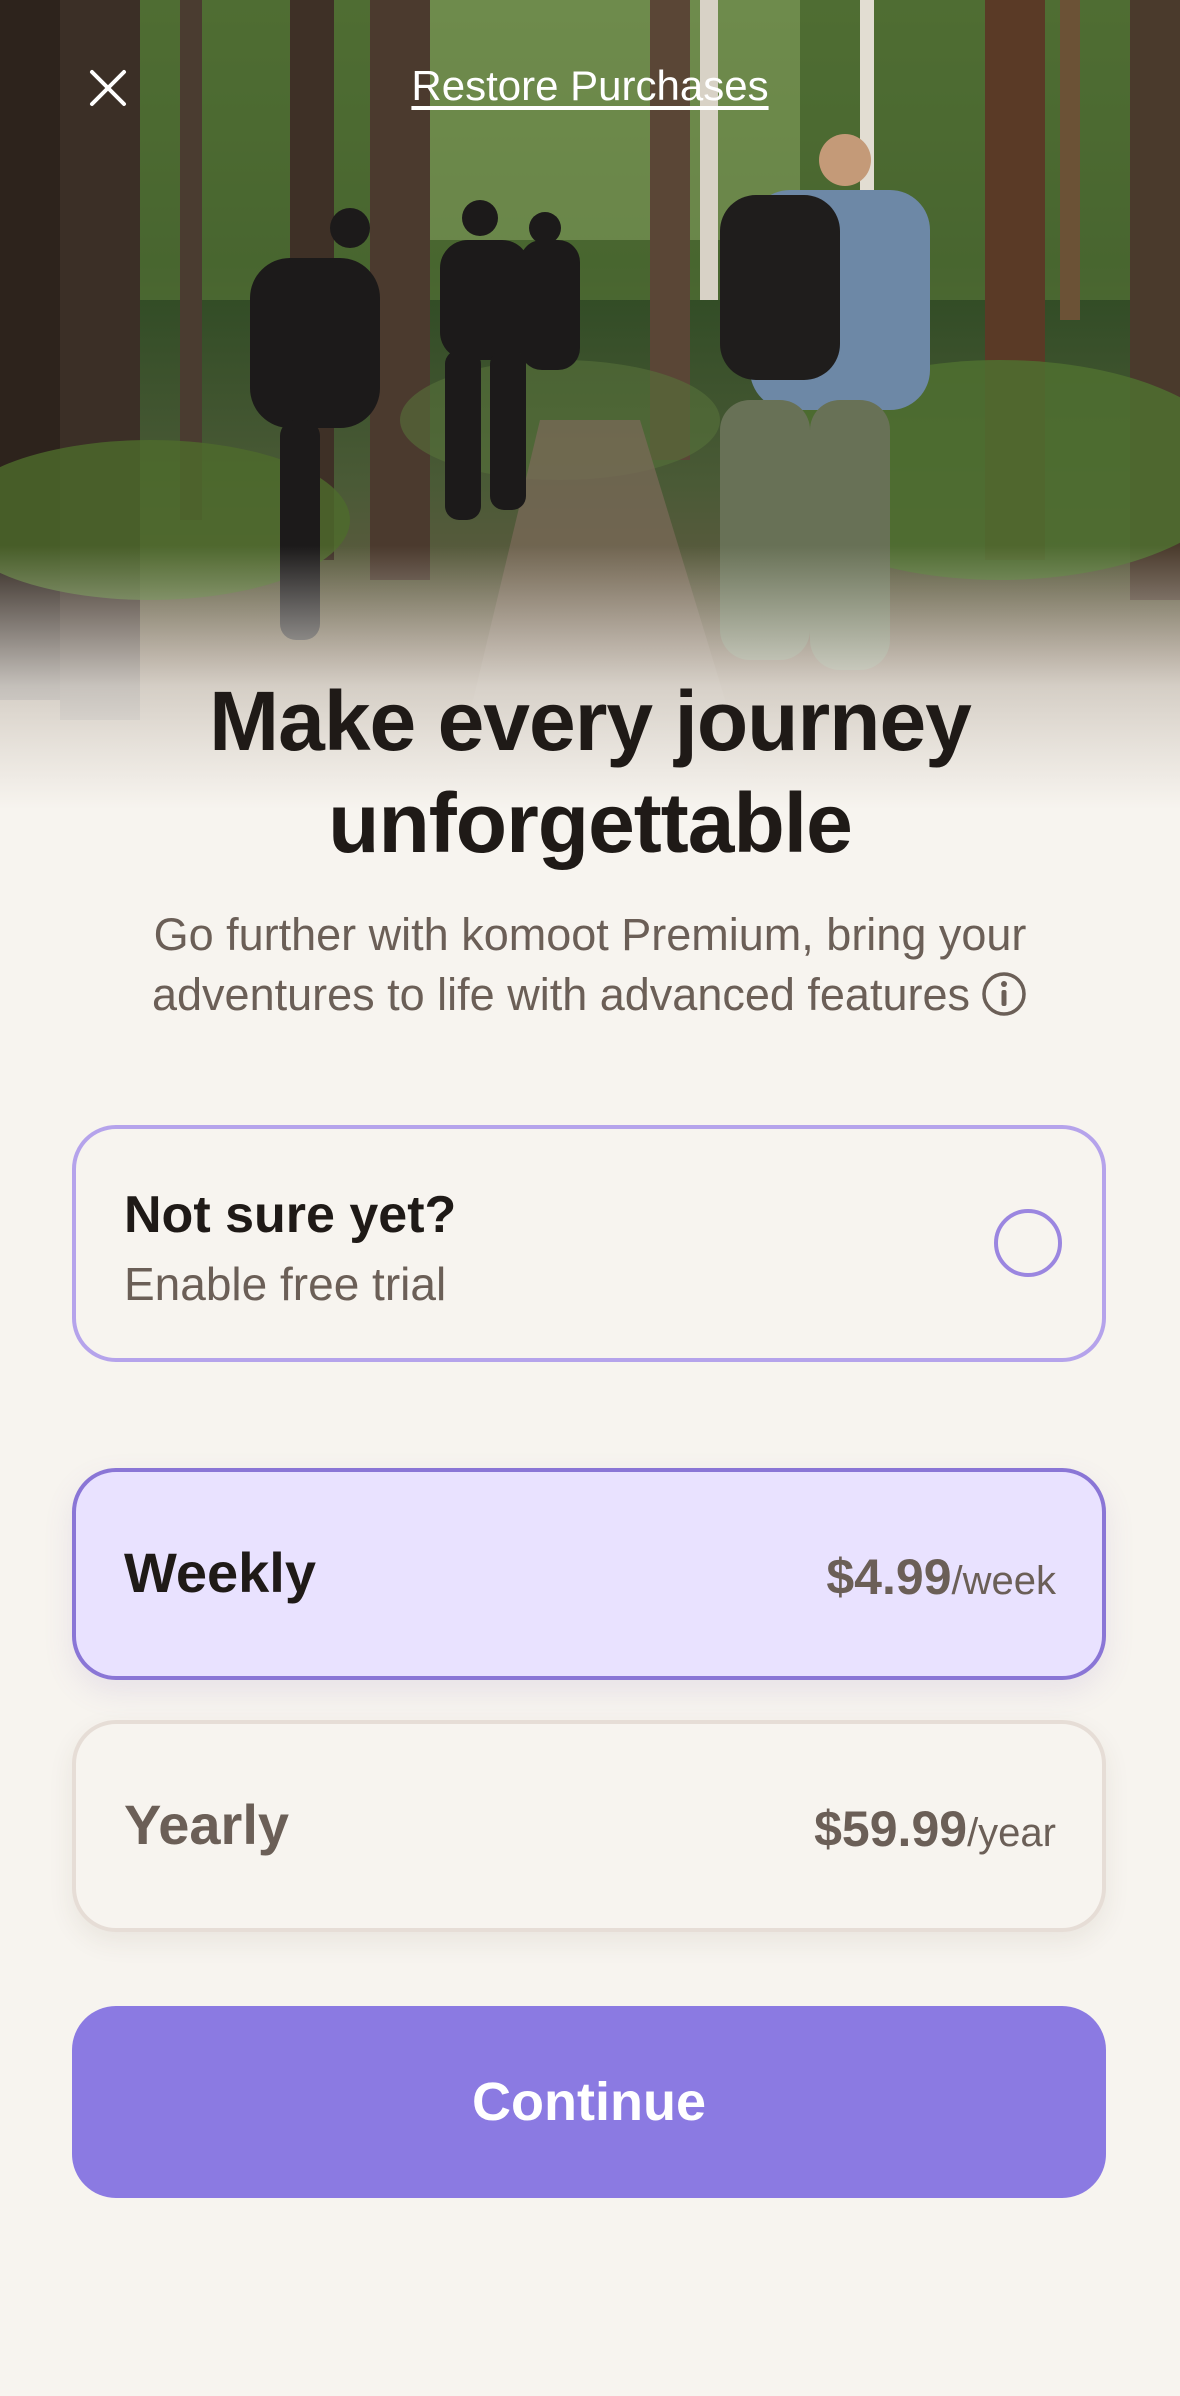 The height and width of the screenshot is (2396, 1180). Describe the element at coordinates (220, 1572) in the screenshot. I see `plan-name: Weekly` at that location.